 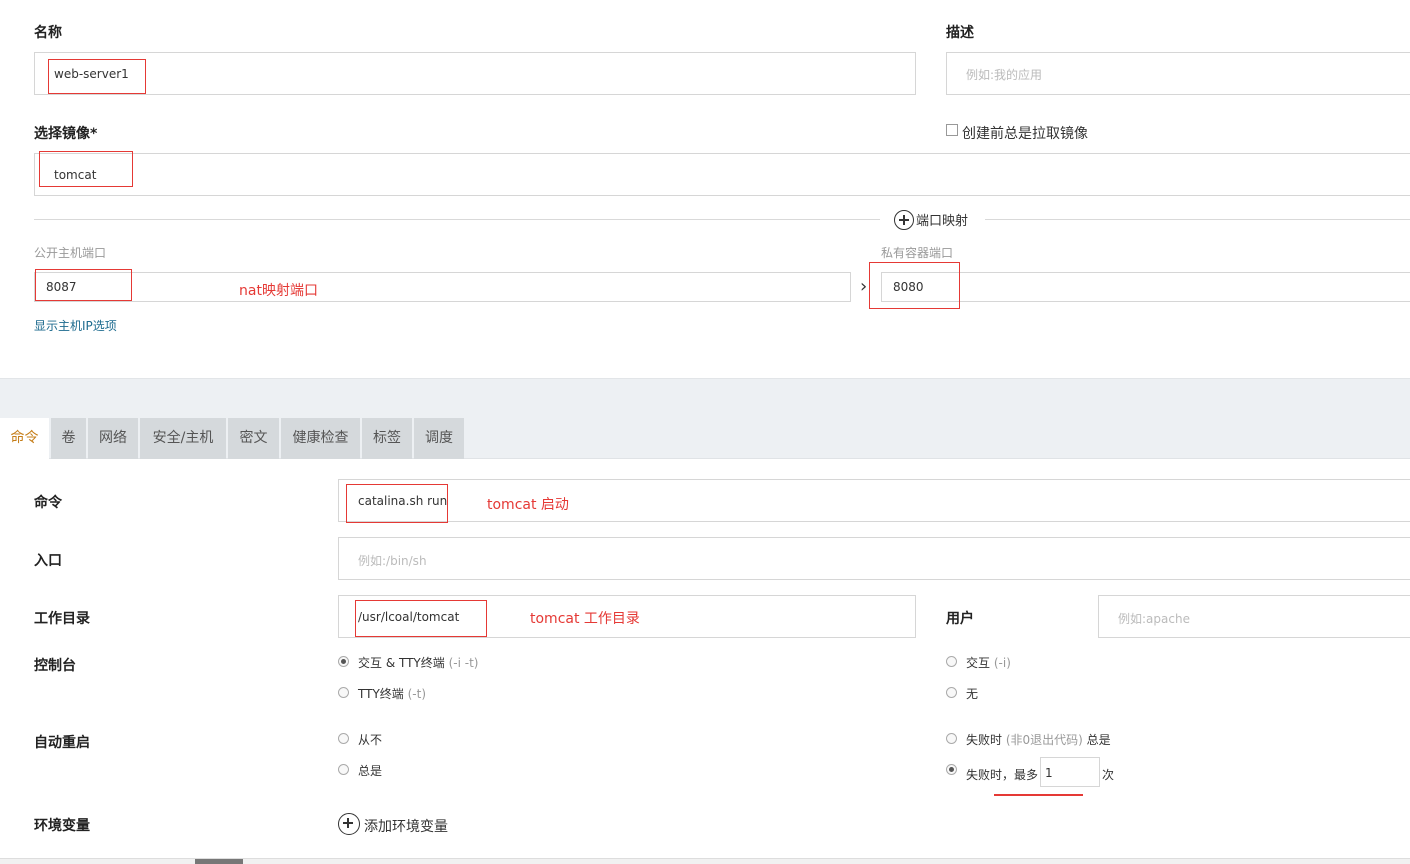 What do you see at coordinates (475, 73) in the screenshot?
I see `name-input` at bounding box center [475, 73].